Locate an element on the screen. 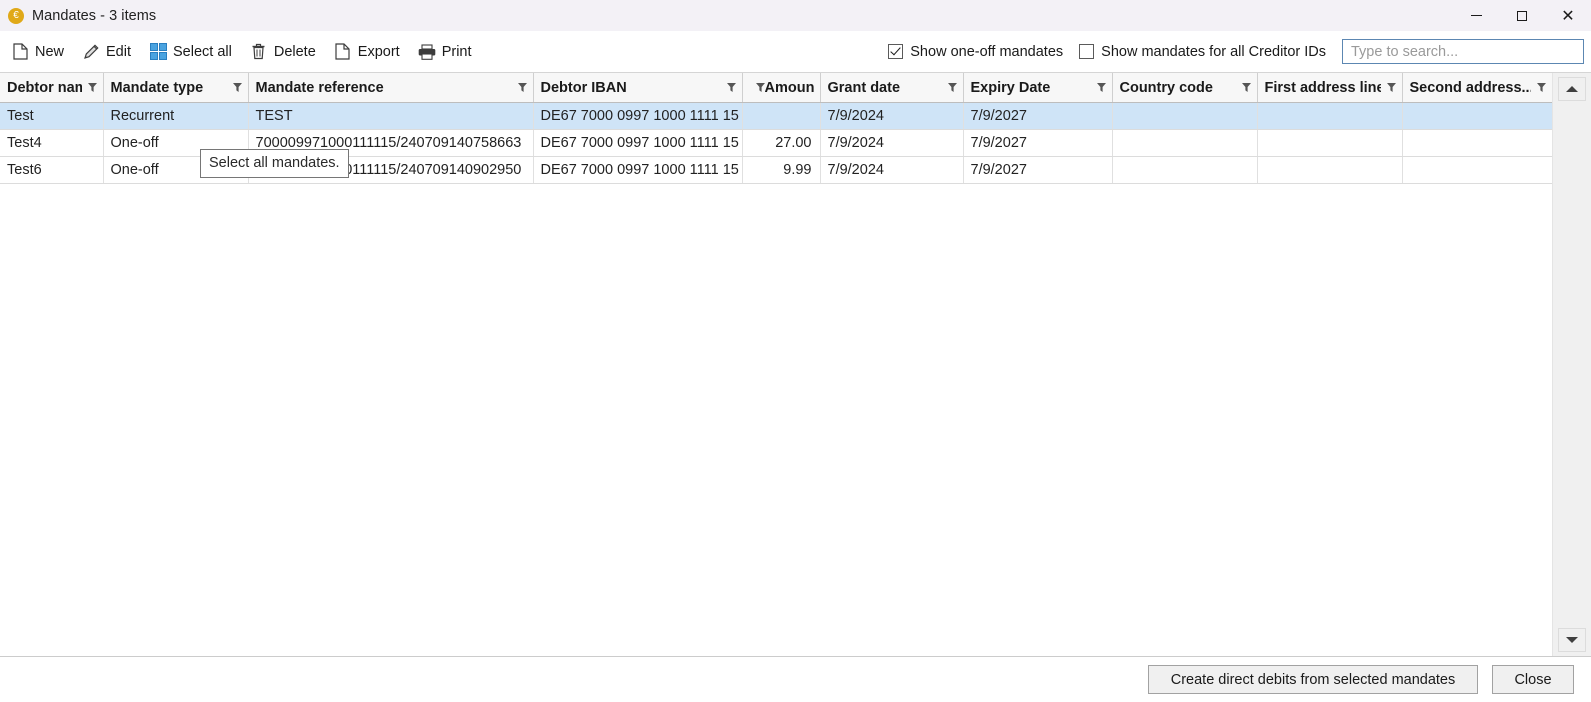  printer-icon is located at coordinates (427, 52).